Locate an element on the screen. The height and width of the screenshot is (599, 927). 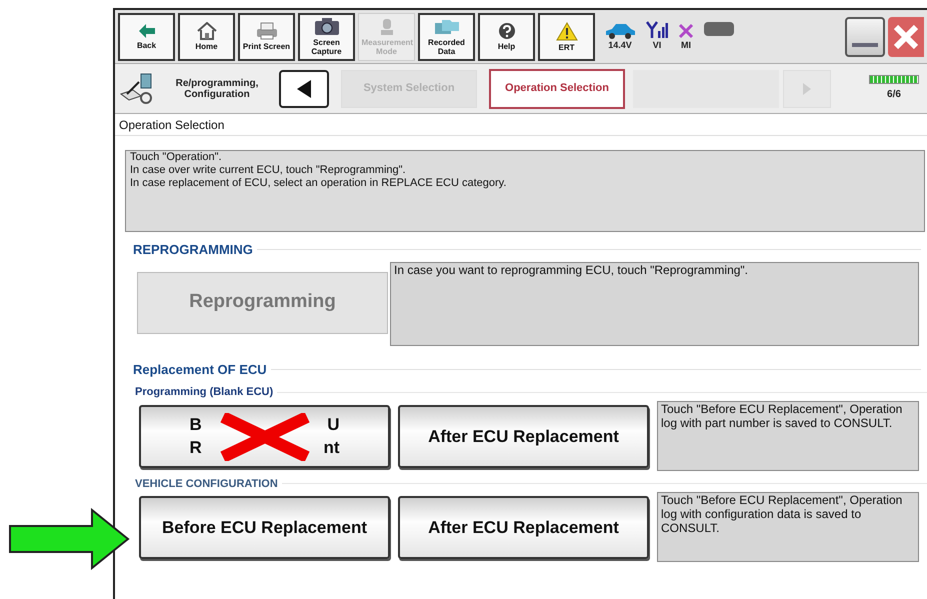
pen-and-device-icon is located at coordinates (137, 89).